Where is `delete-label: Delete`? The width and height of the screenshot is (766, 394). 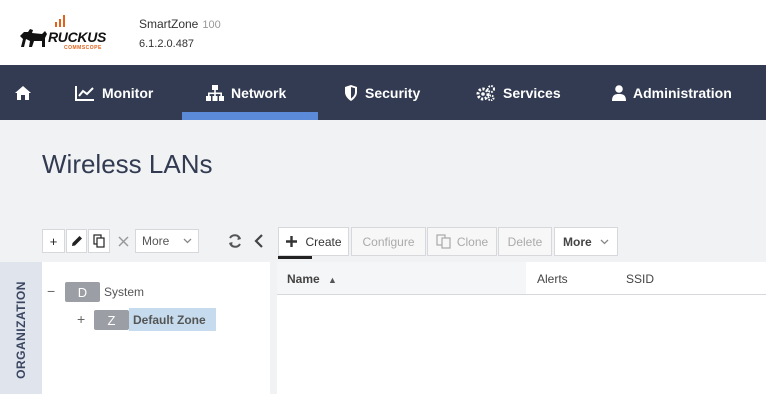
delete-label: Delete is located at coordinates (525, 241).